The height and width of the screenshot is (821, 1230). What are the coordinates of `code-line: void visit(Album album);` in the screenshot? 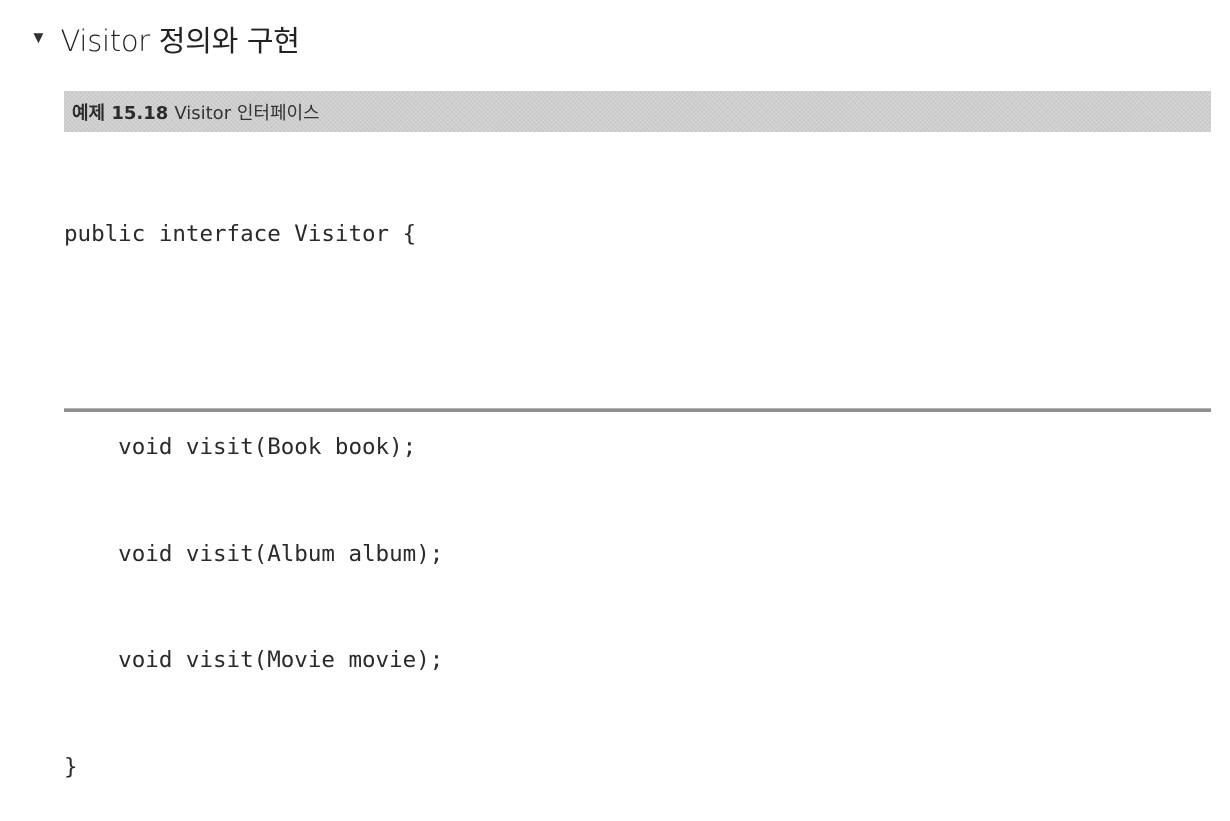 It's located at (254, 553).